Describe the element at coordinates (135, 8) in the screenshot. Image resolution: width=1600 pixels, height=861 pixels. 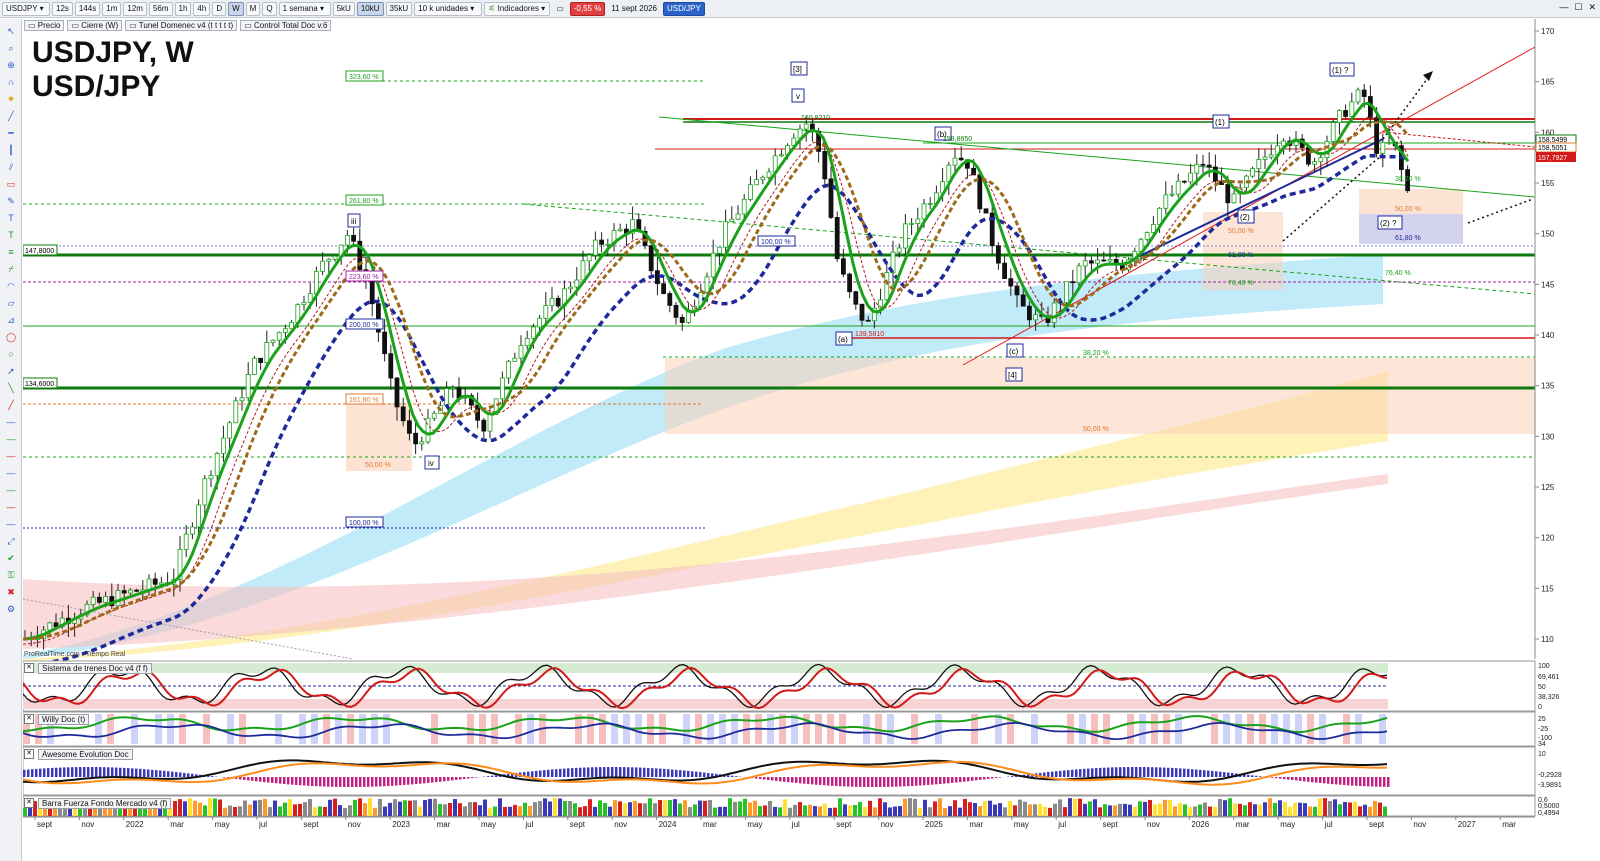
I see `interval-12m: 12m` at that location.